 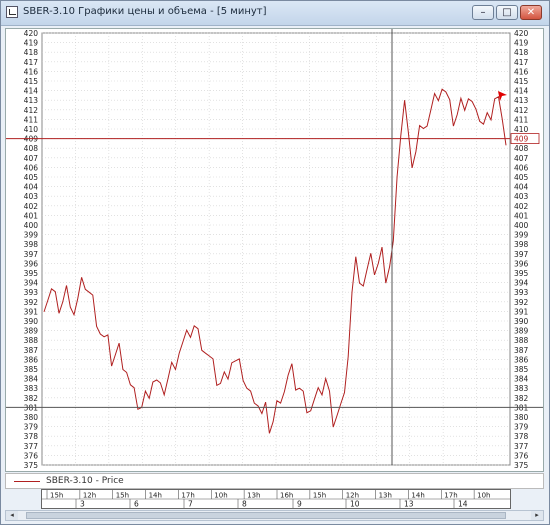 I want to click on date-label: 7, so click(x=190, y=504).